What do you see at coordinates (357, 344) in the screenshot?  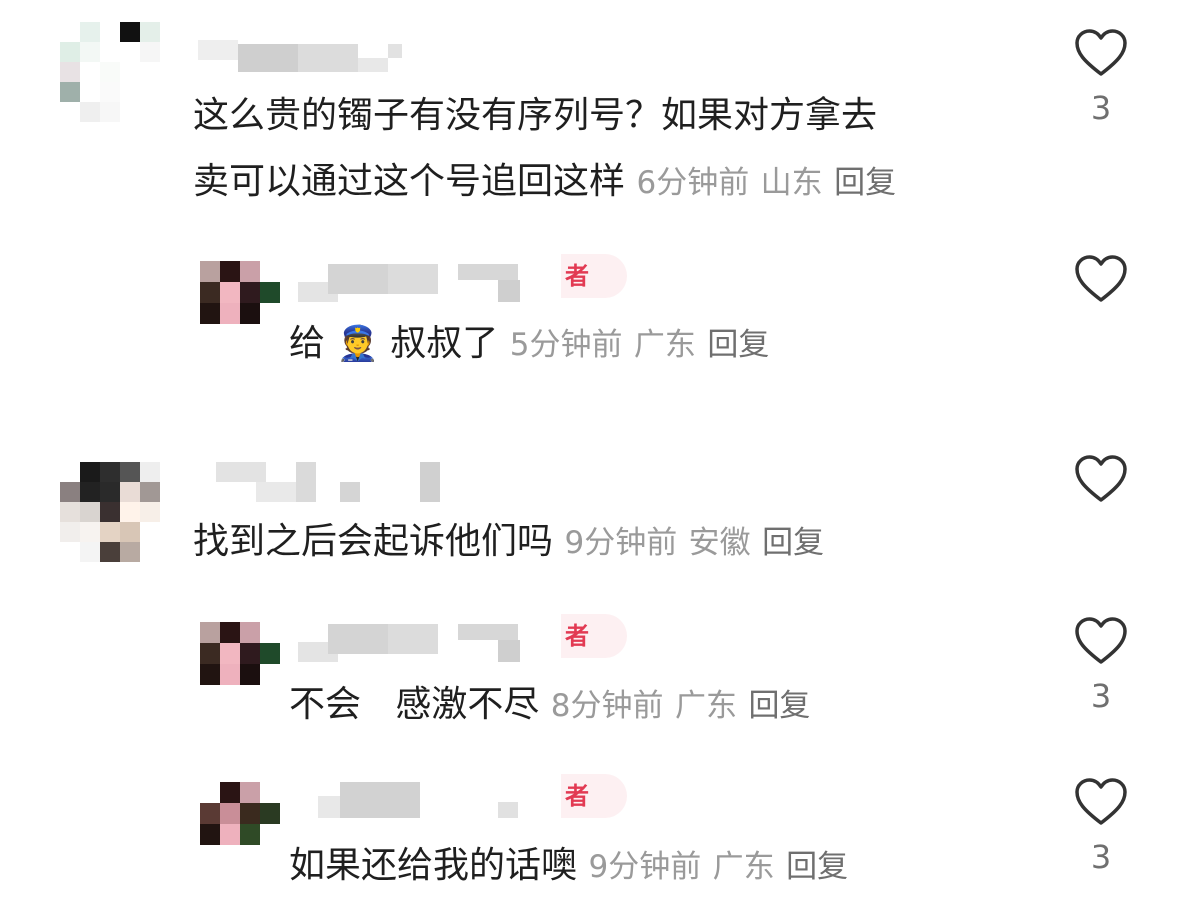 I see `police-emoji-icon: 👮` at bounding box center [357, 344].